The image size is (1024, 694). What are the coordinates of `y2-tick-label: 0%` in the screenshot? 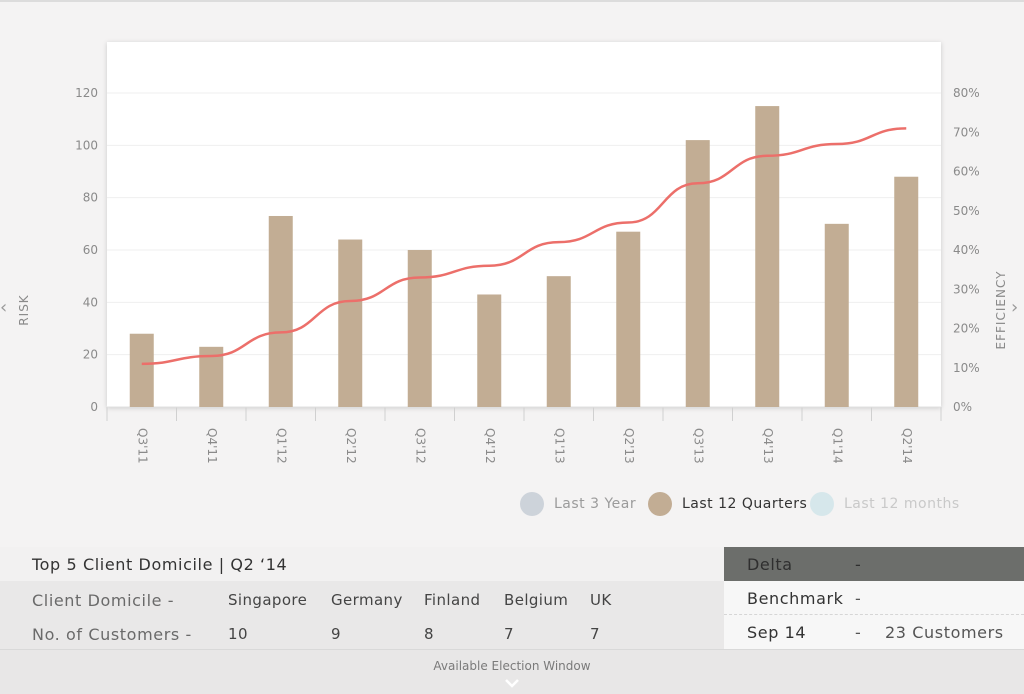 It's located at (962, 407).